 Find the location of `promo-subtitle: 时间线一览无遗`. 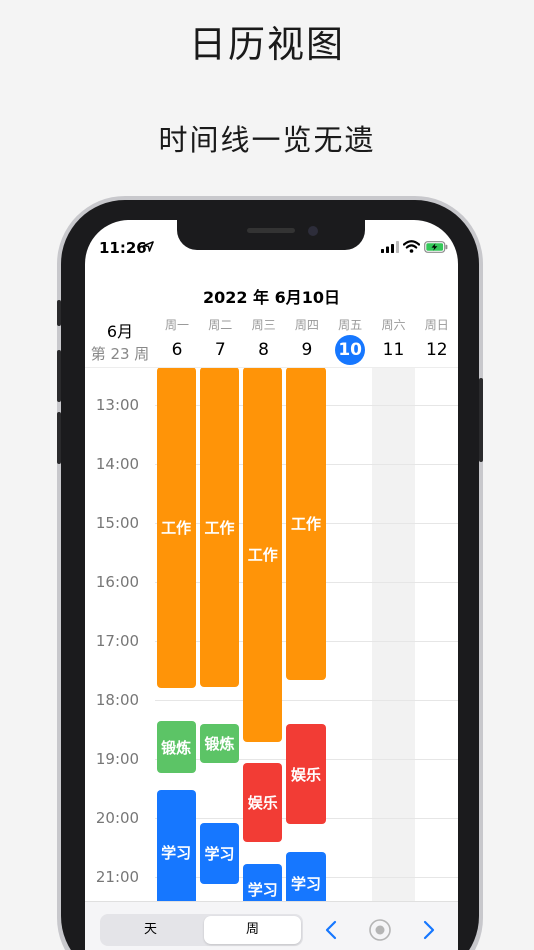

promo-subtitle: 时间线一览无遗 is located at coordinates (267, 140).